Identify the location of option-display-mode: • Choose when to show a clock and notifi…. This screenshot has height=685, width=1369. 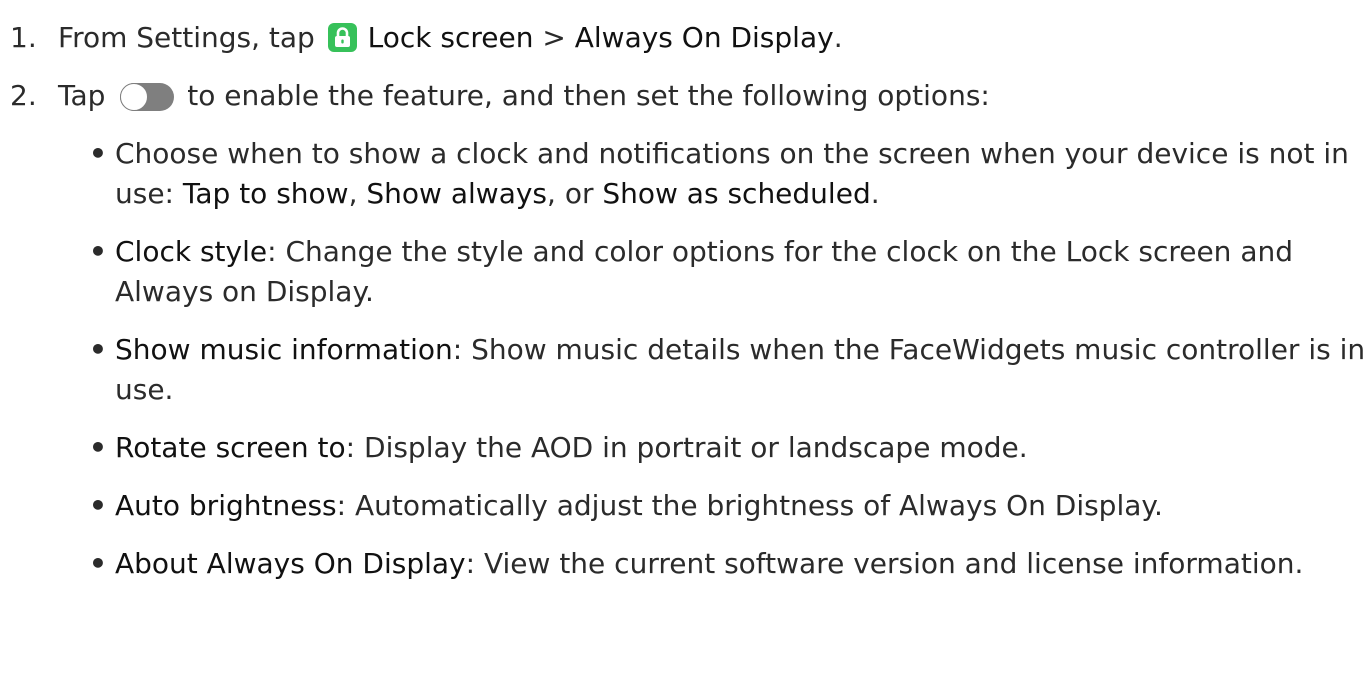
(684, 174).